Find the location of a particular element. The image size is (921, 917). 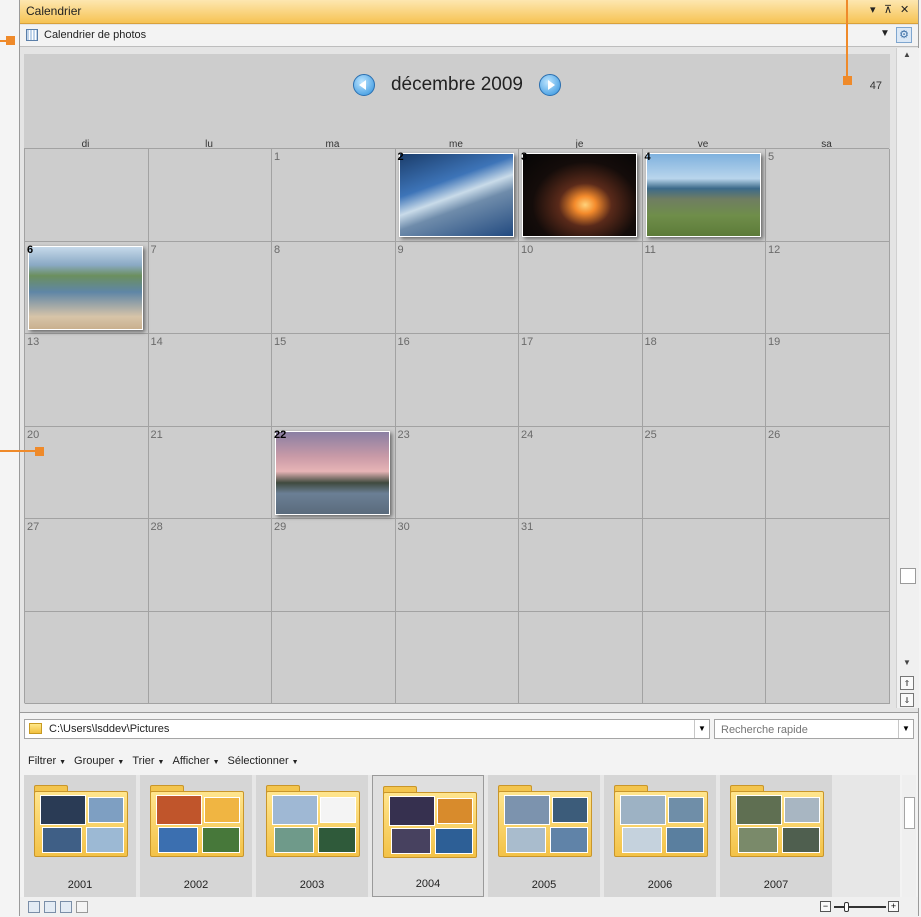

scroll-up-icon: ▲ is located at coordinates (907, 54).